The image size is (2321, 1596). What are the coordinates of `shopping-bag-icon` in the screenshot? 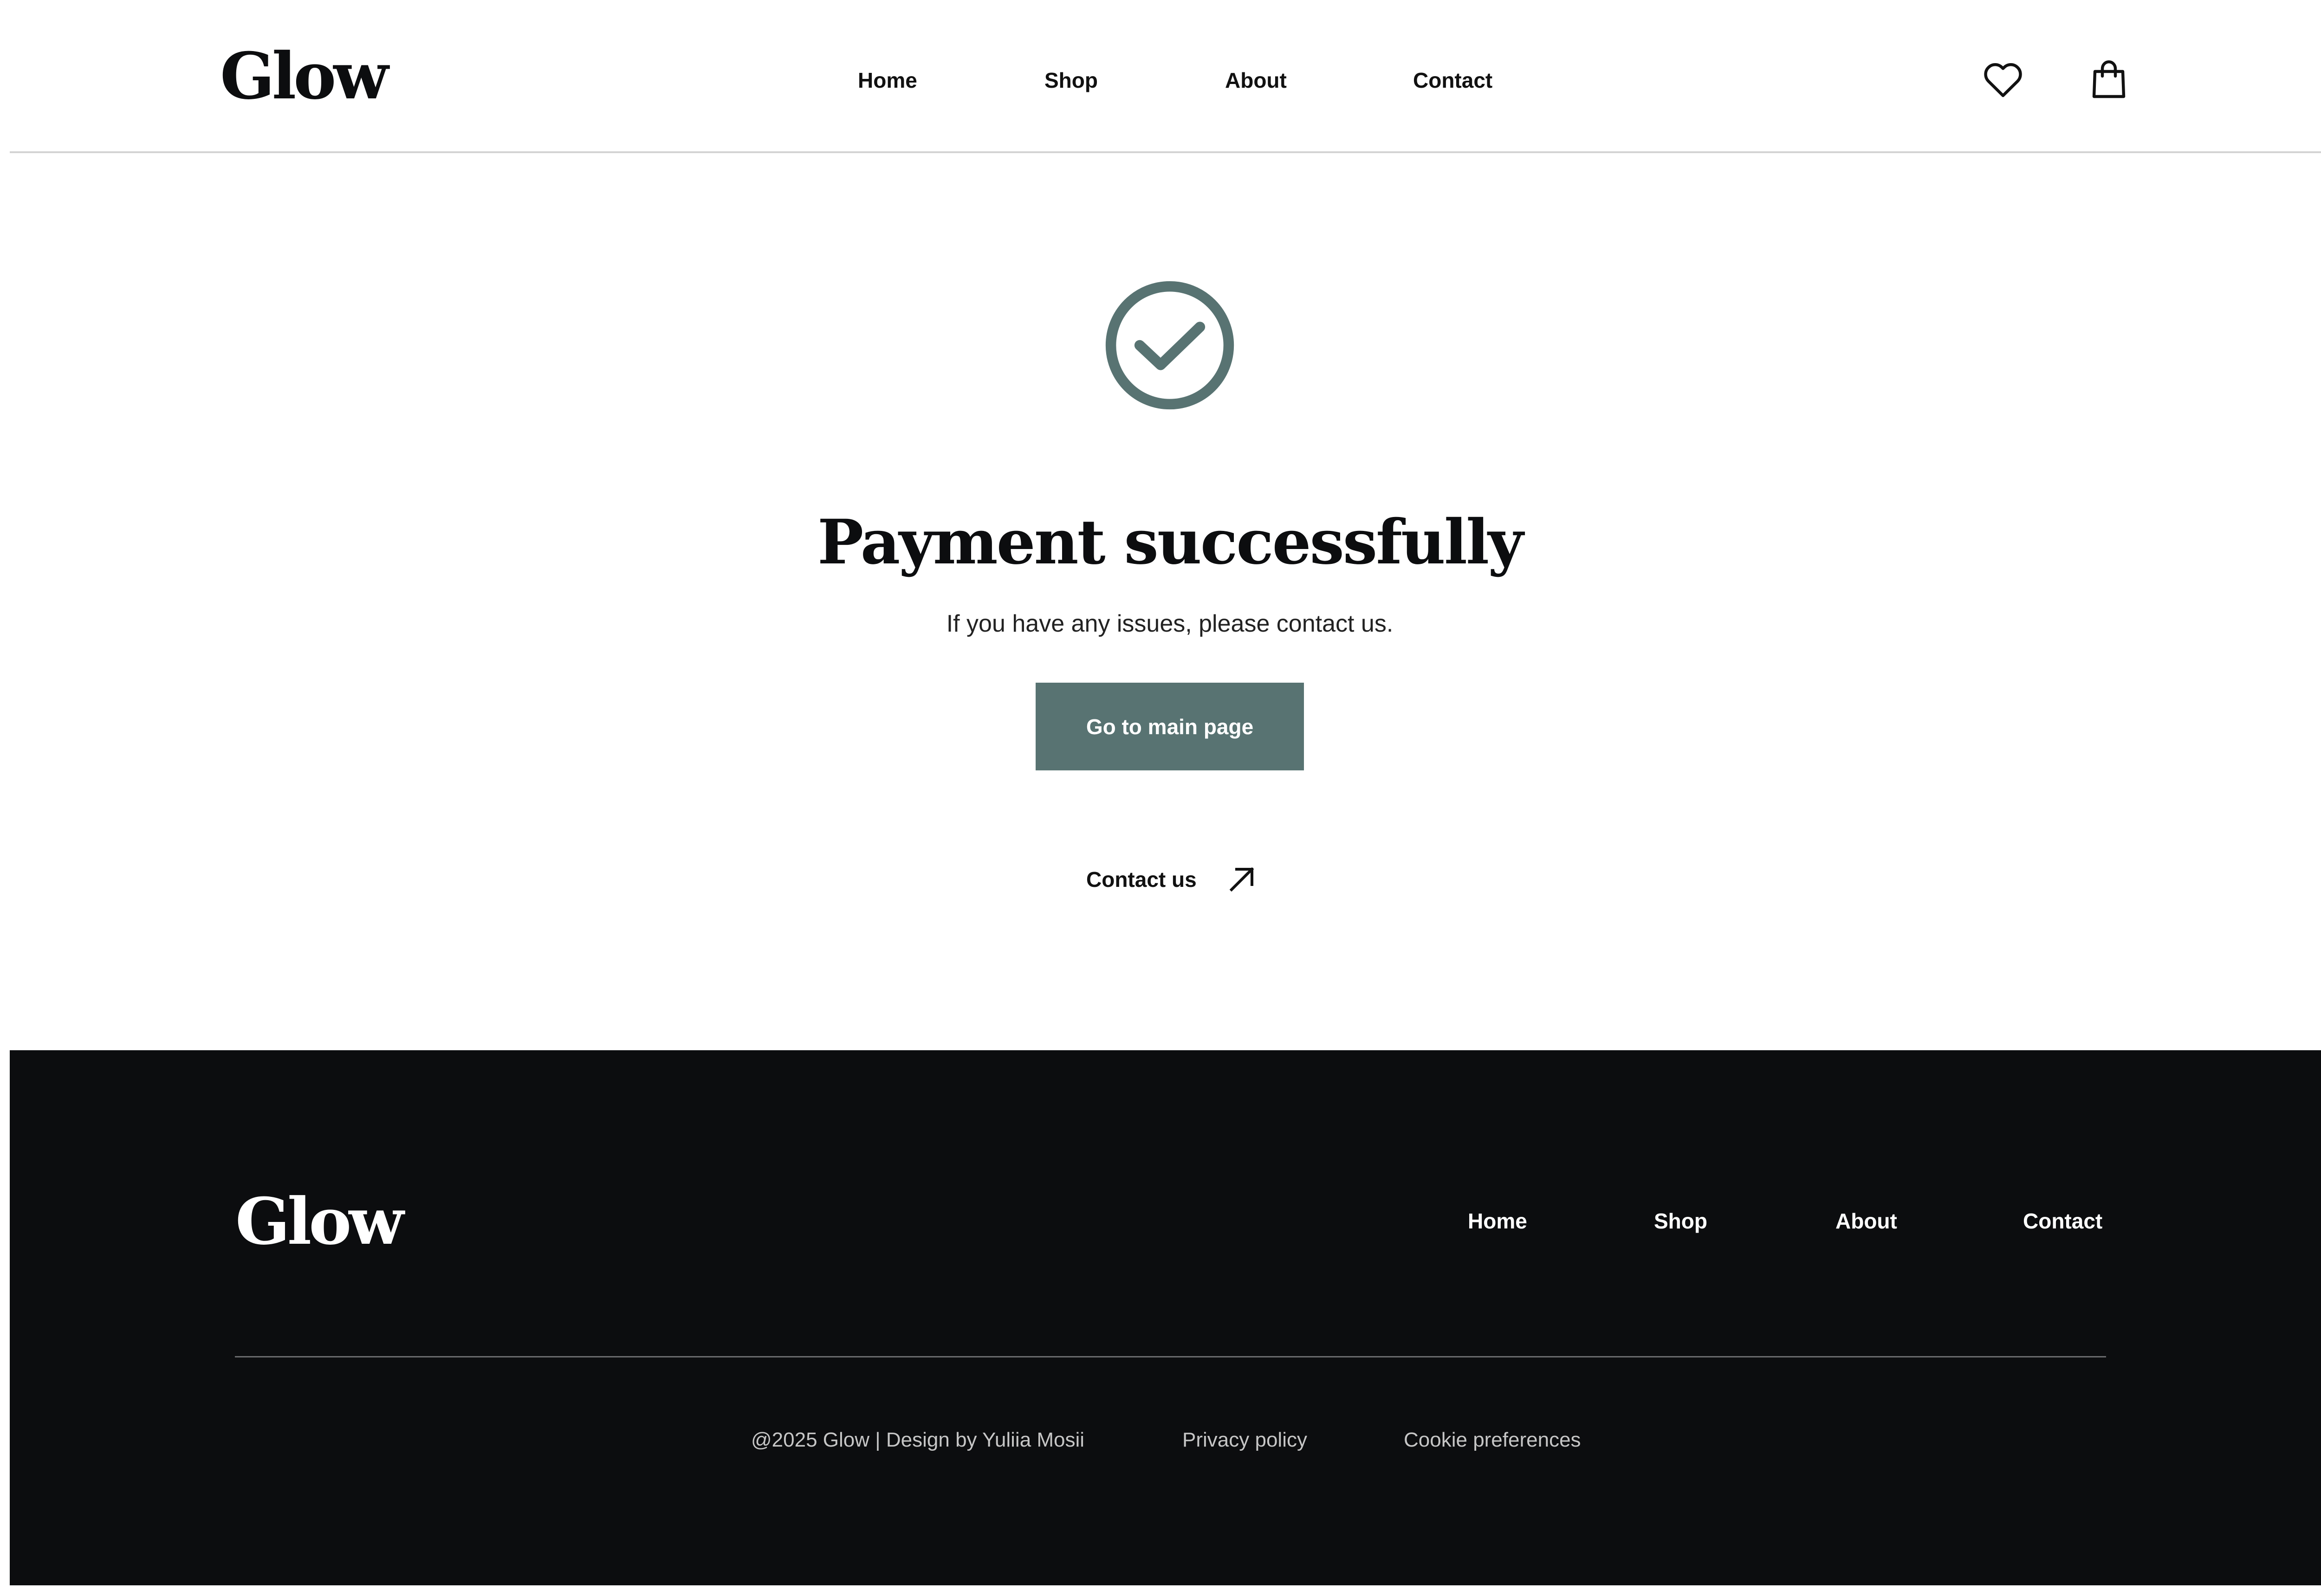 It's located at (2109, 79).